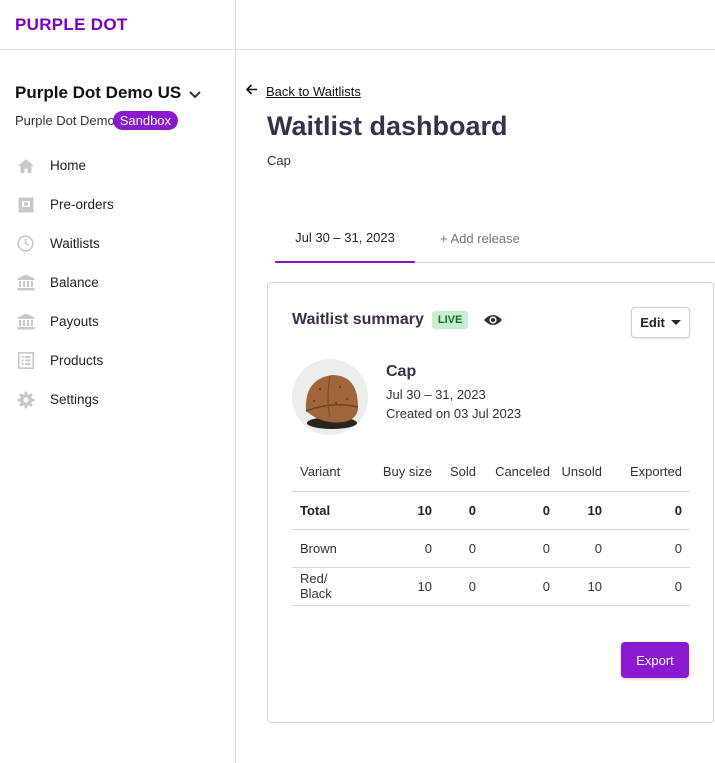  What do you see at coordinates (493, 320) in the screenshot?
I see `eye-icon` at bounding box center [493, 320].